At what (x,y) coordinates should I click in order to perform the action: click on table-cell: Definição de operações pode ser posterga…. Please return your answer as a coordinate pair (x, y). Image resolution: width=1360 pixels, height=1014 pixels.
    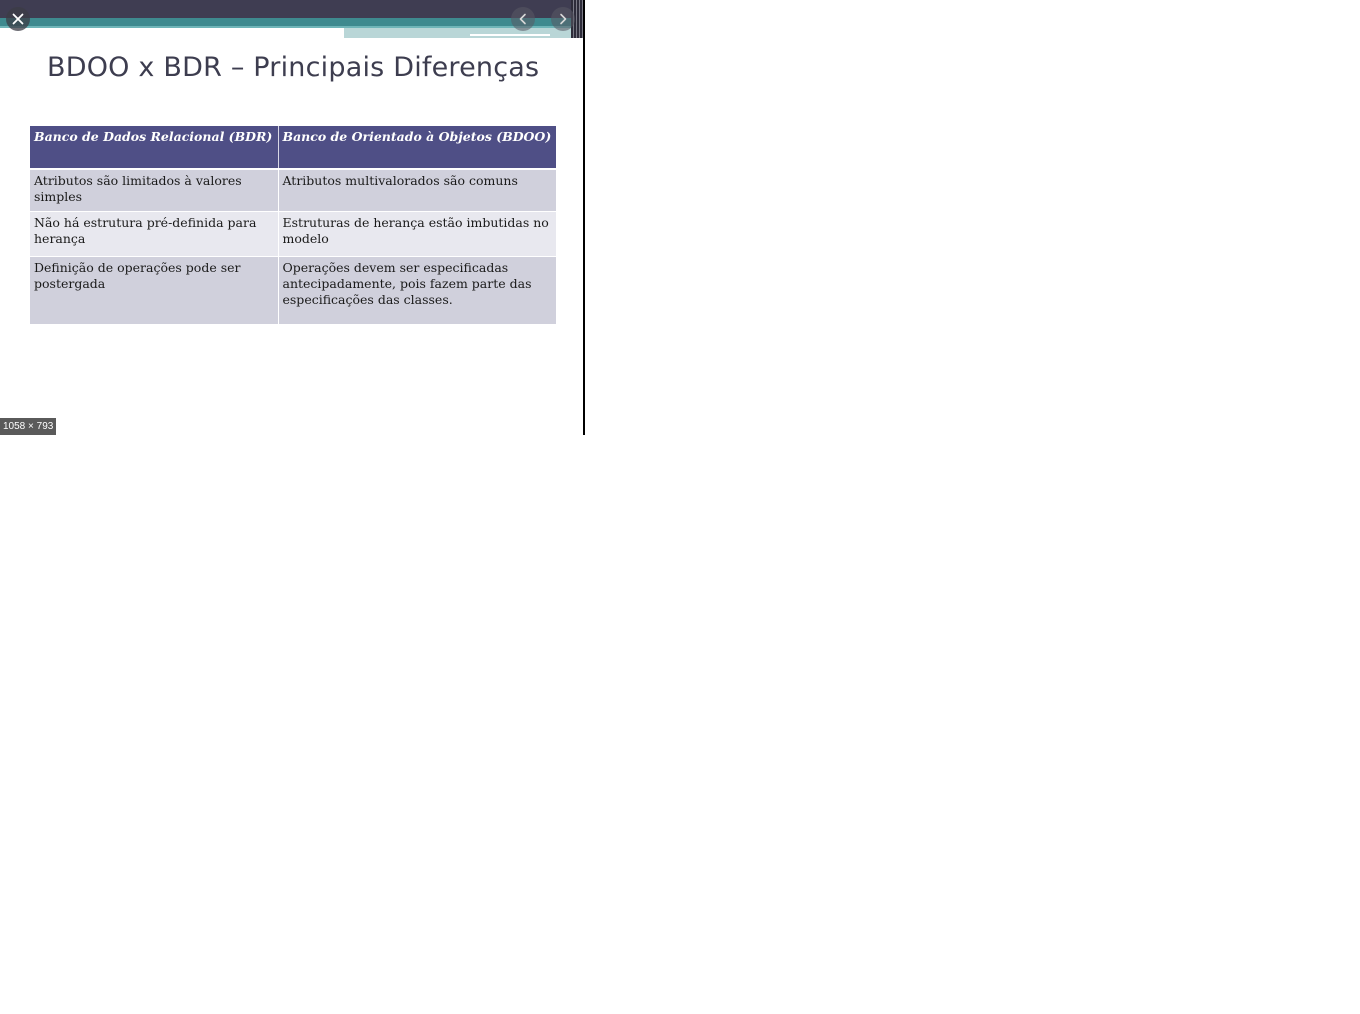
    Looking at the image, I should click on (154, 290).